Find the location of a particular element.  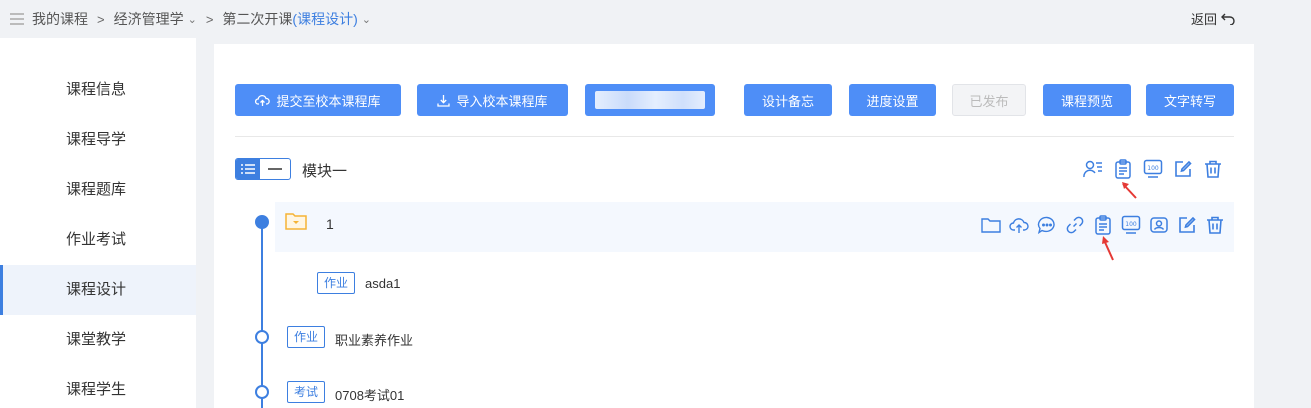

sidebar-item-homework-exams: 作业考试 is located at coordinates (98, 240).